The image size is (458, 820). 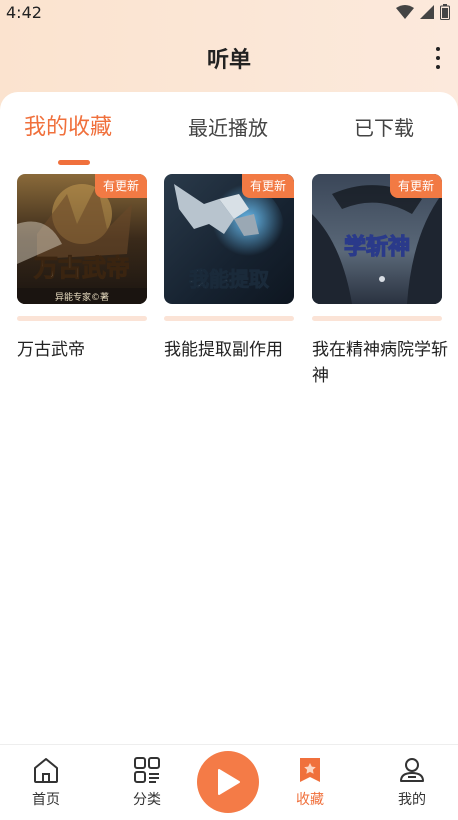 I want to click on book-title: 我在精神病院学斩神, so click(x=382, y=363).